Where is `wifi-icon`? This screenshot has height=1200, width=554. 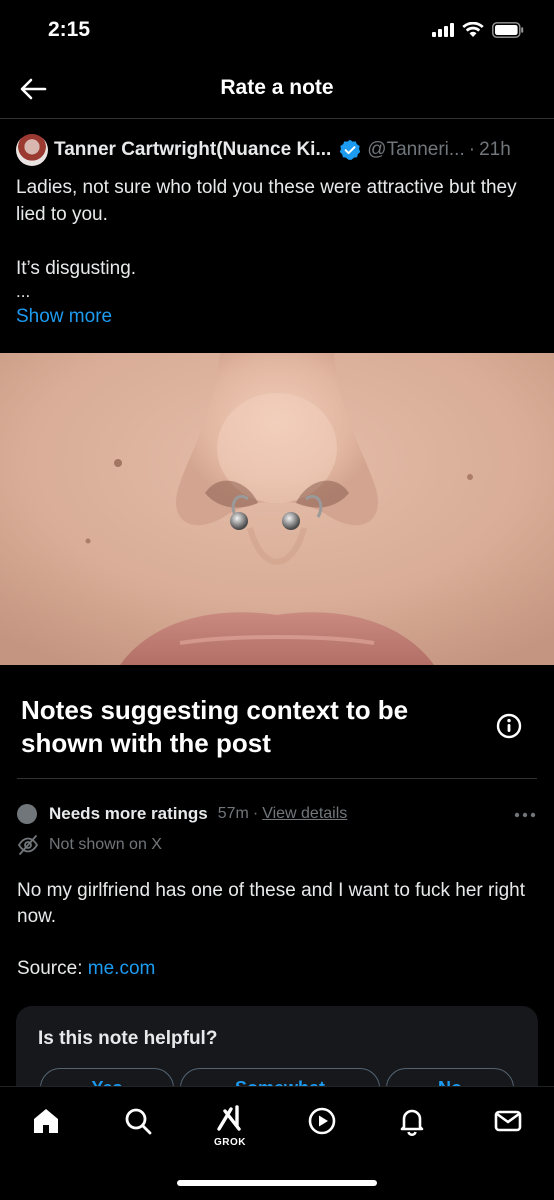
wifi-icon is located at coordinates (473, 30).